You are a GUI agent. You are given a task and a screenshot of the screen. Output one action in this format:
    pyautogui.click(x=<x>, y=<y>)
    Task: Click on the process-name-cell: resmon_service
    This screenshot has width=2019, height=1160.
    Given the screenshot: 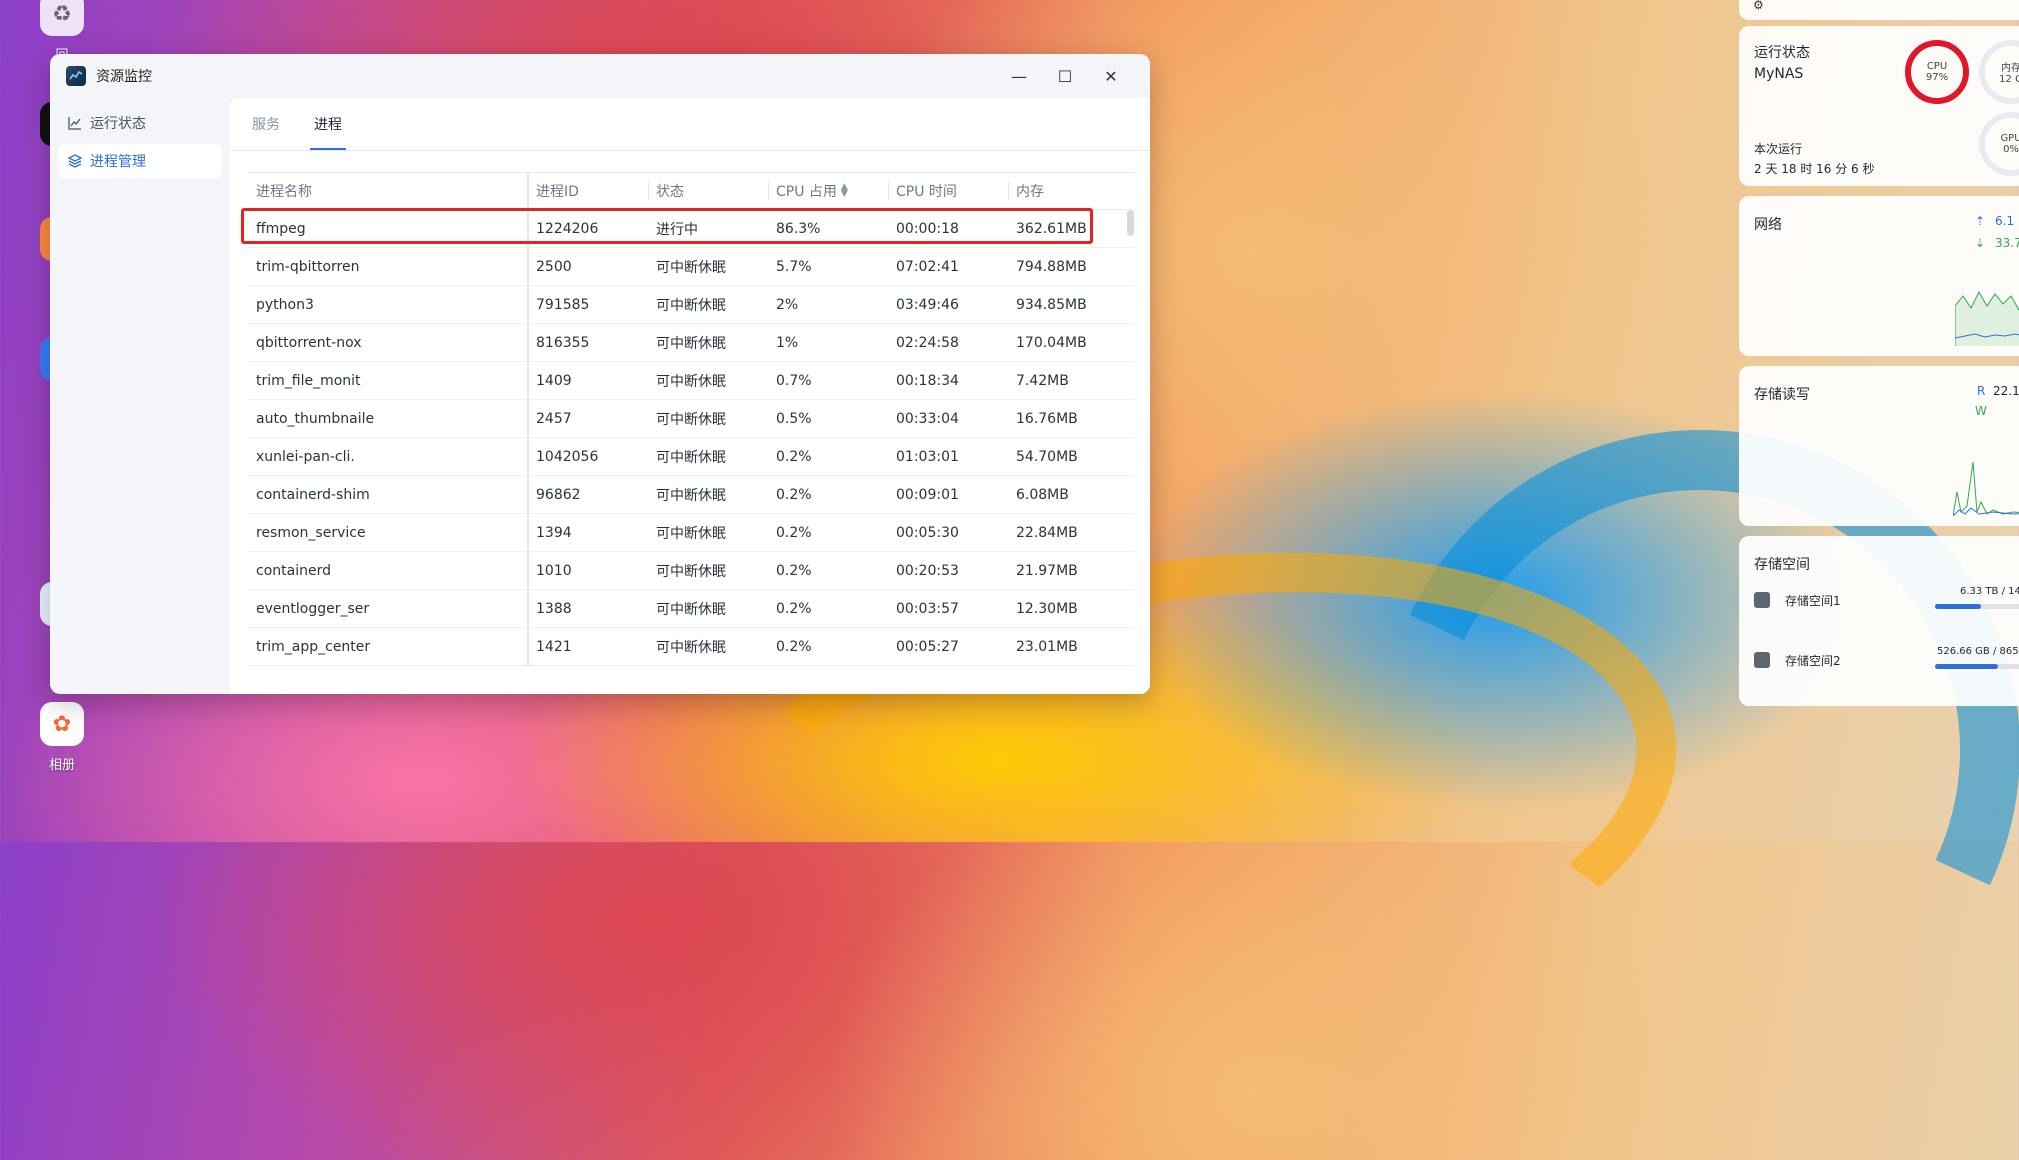 What is the action you would take?
    pyautogui.click(x=311, y=532)
    